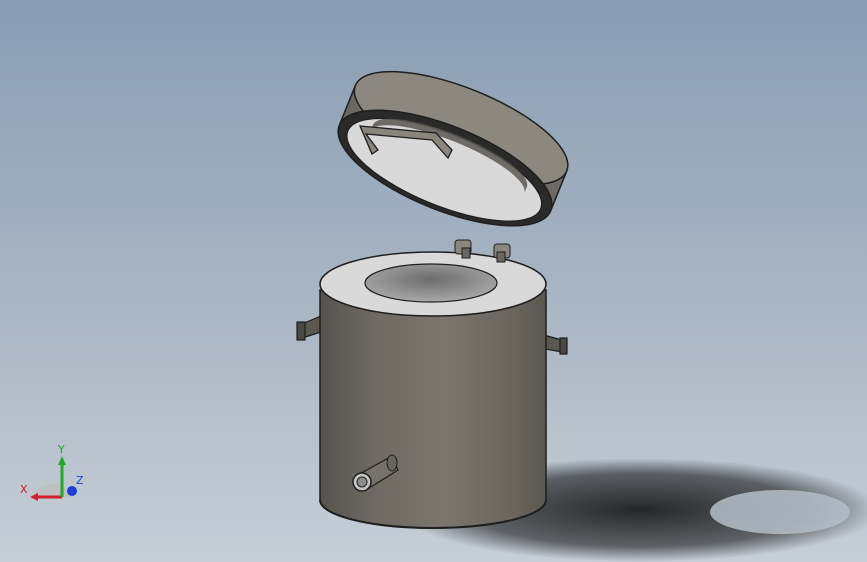 The width and height of the screenshot is (867, 562). I want to click on z-axis-label: Z, so click(80, 480).